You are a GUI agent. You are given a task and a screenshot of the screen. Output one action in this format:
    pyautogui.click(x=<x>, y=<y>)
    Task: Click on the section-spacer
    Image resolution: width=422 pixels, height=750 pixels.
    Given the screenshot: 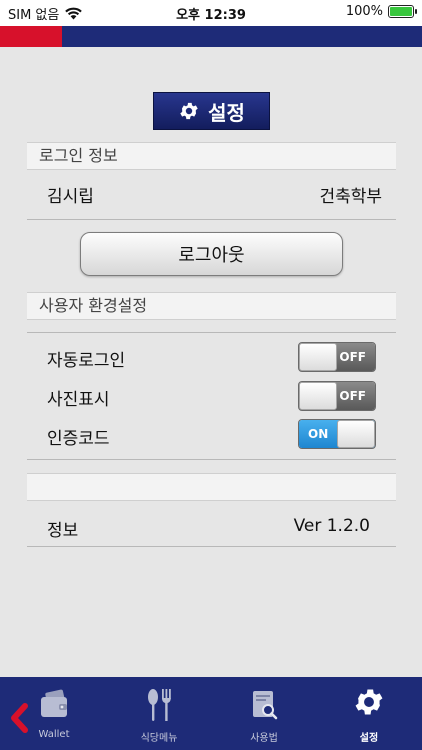 What is the action you would take?
    pyautogui.click(x=211, y=487)
    